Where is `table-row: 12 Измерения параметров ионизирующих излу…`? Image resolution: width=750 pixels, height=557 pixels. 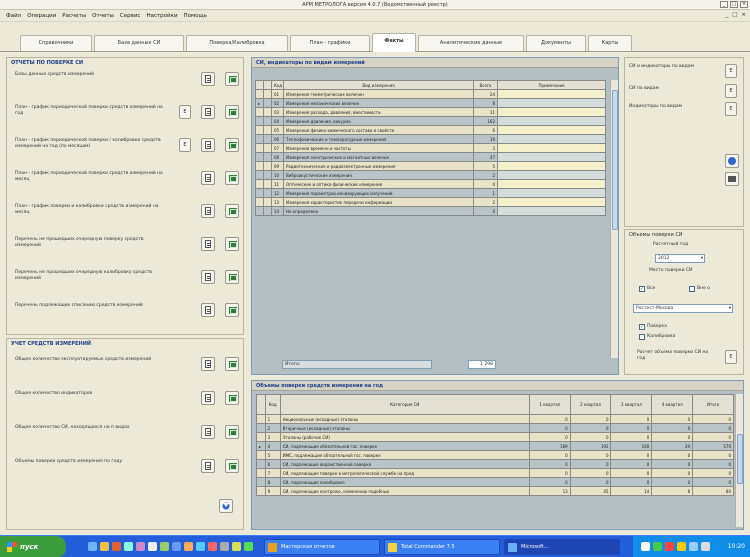 table-row: 12 Измерения параметров ионизирующих излу… is located at coordinates (430, 193).